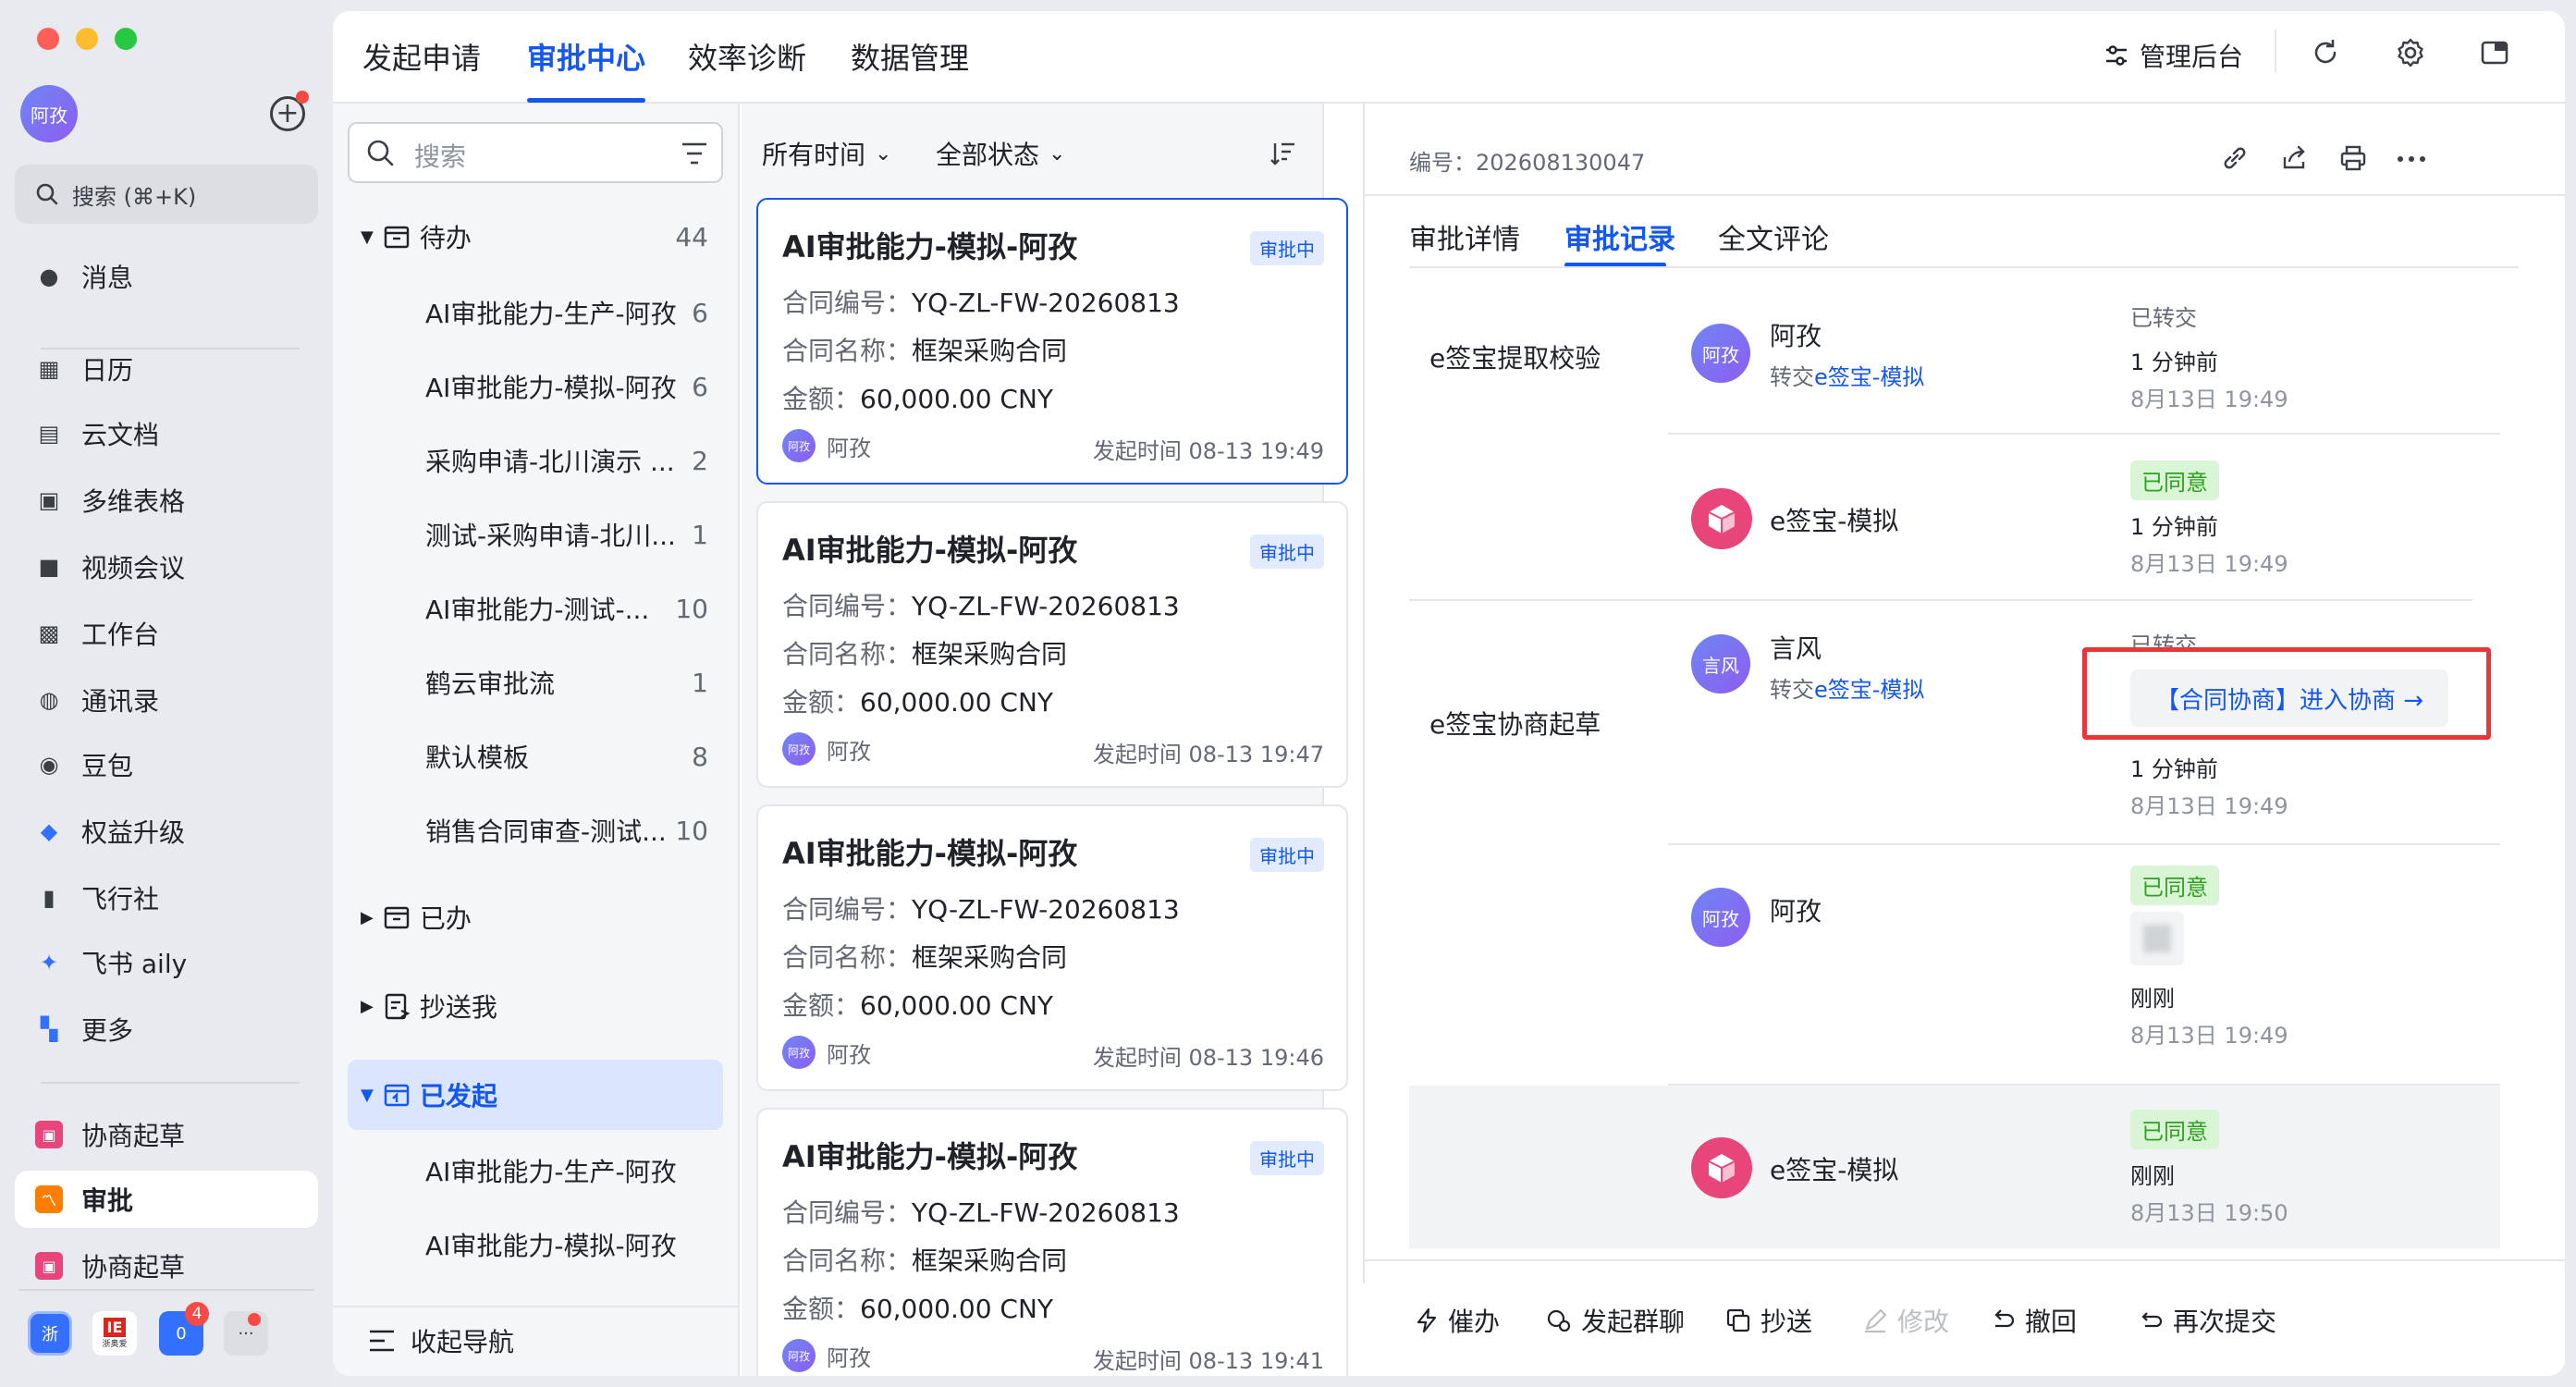 This screenshot has height=1387, width=2576. What do you see at coordinates (1774, 236) in the screenshot?
I see `tab-comments: 全文评论` at bounding box center [1774, 236].